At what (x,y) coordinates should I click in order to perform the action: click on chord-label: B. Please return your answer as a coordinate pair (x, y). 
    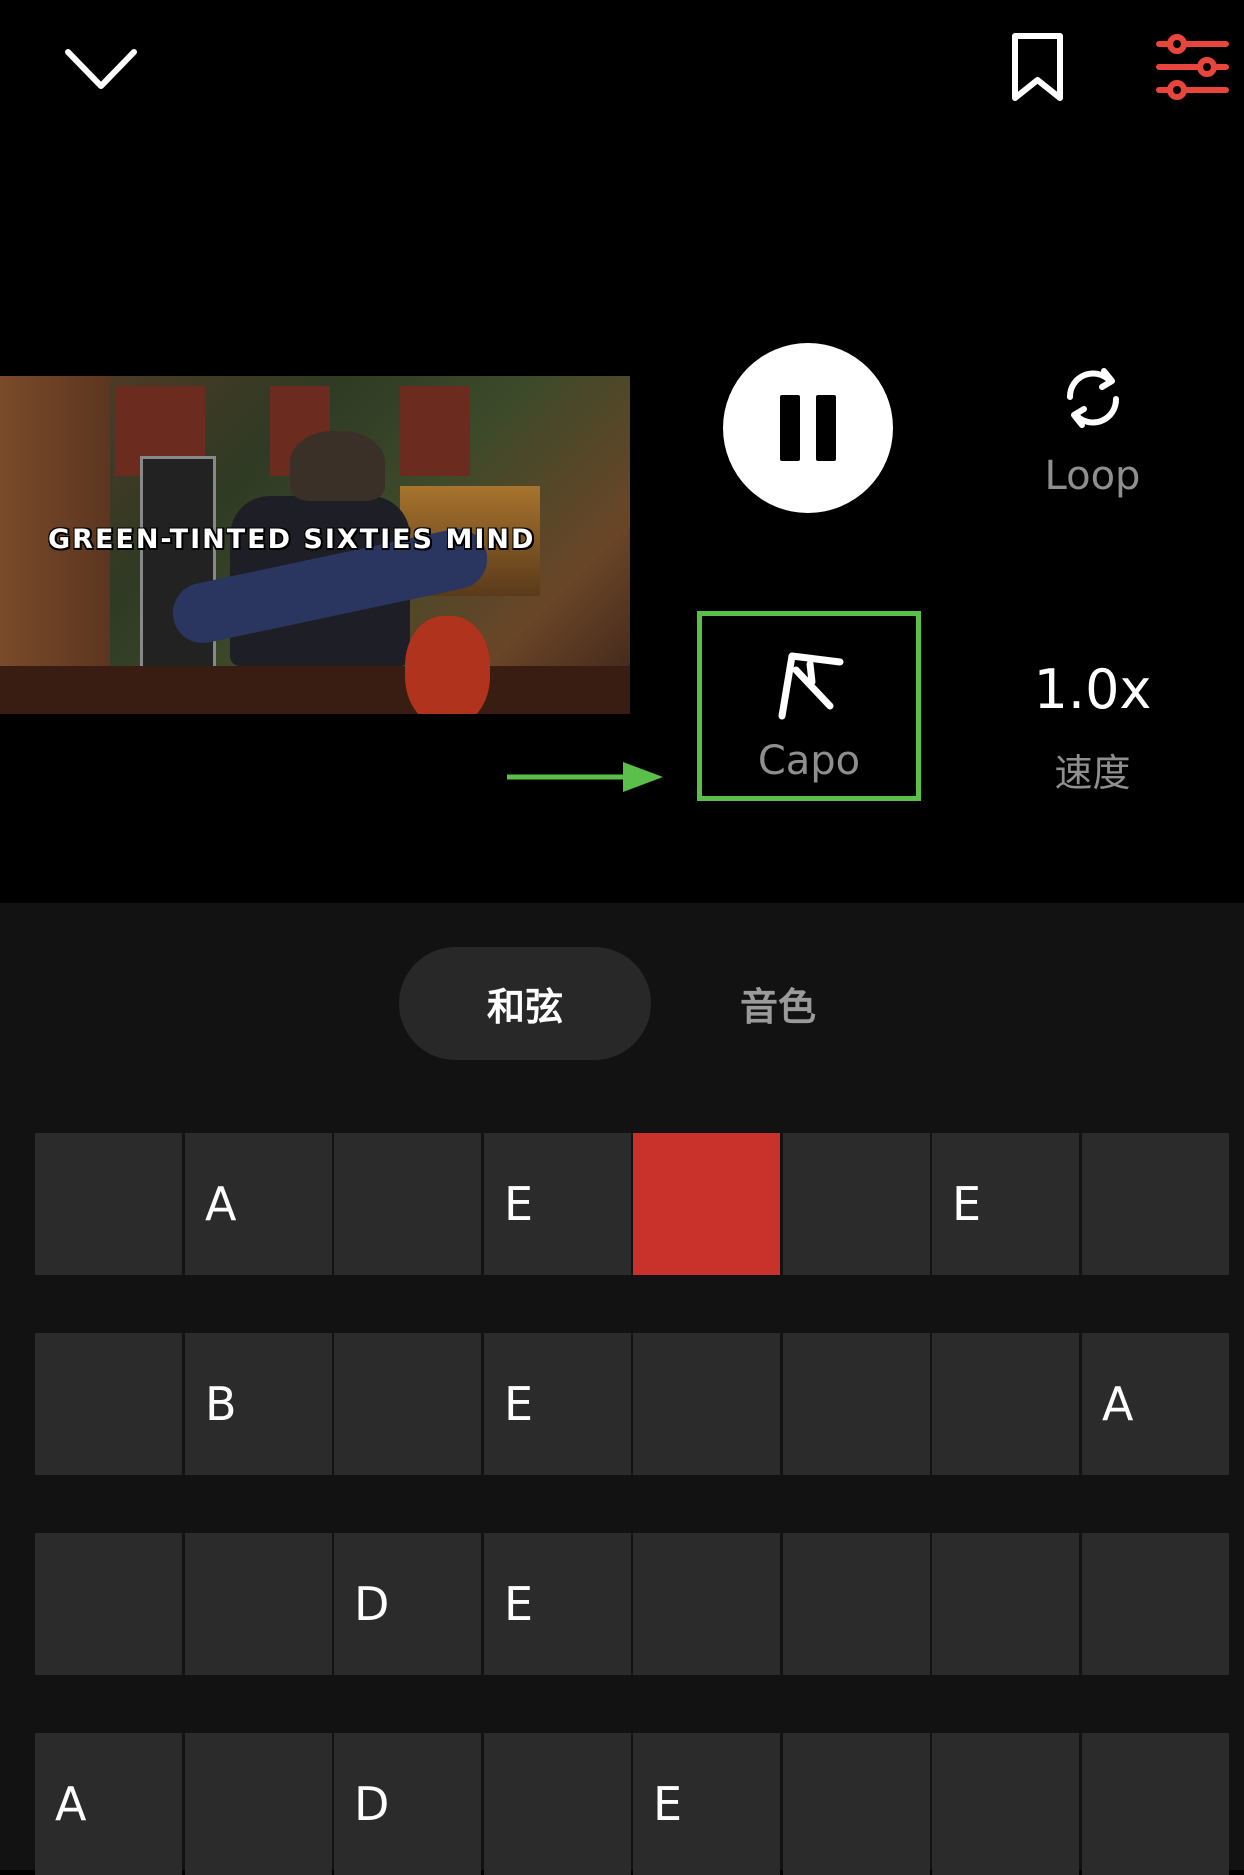
    Looking at the image, I should click on (221, 1404).